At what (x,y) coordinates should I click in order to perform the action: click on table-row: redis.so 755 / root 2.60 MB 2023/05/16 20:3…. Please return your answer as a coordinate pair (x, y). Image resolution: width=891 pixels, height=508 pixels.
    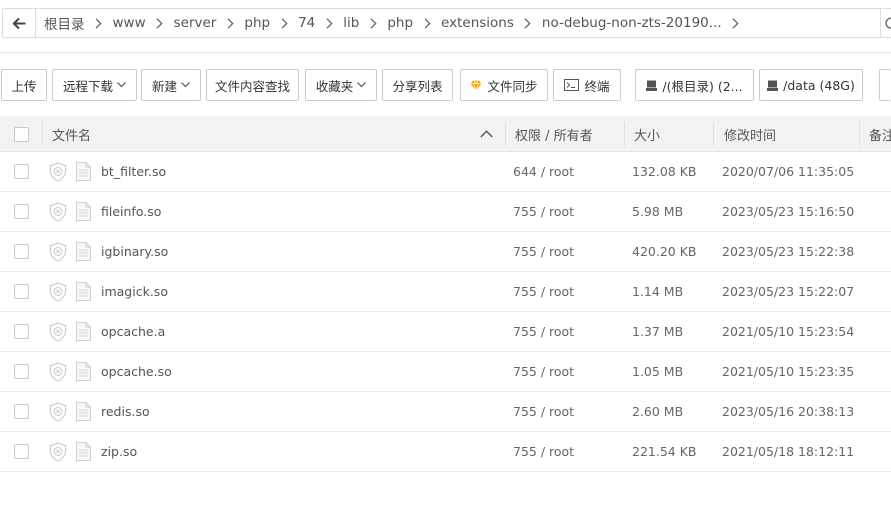
    Looking at the image, I should click on (445, 412).